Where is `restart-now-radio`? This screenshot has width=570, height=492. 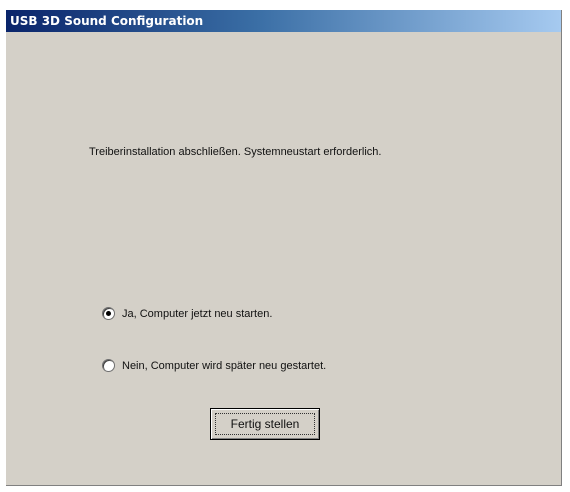
restart-now-radio is located at coordinates (108, 313).